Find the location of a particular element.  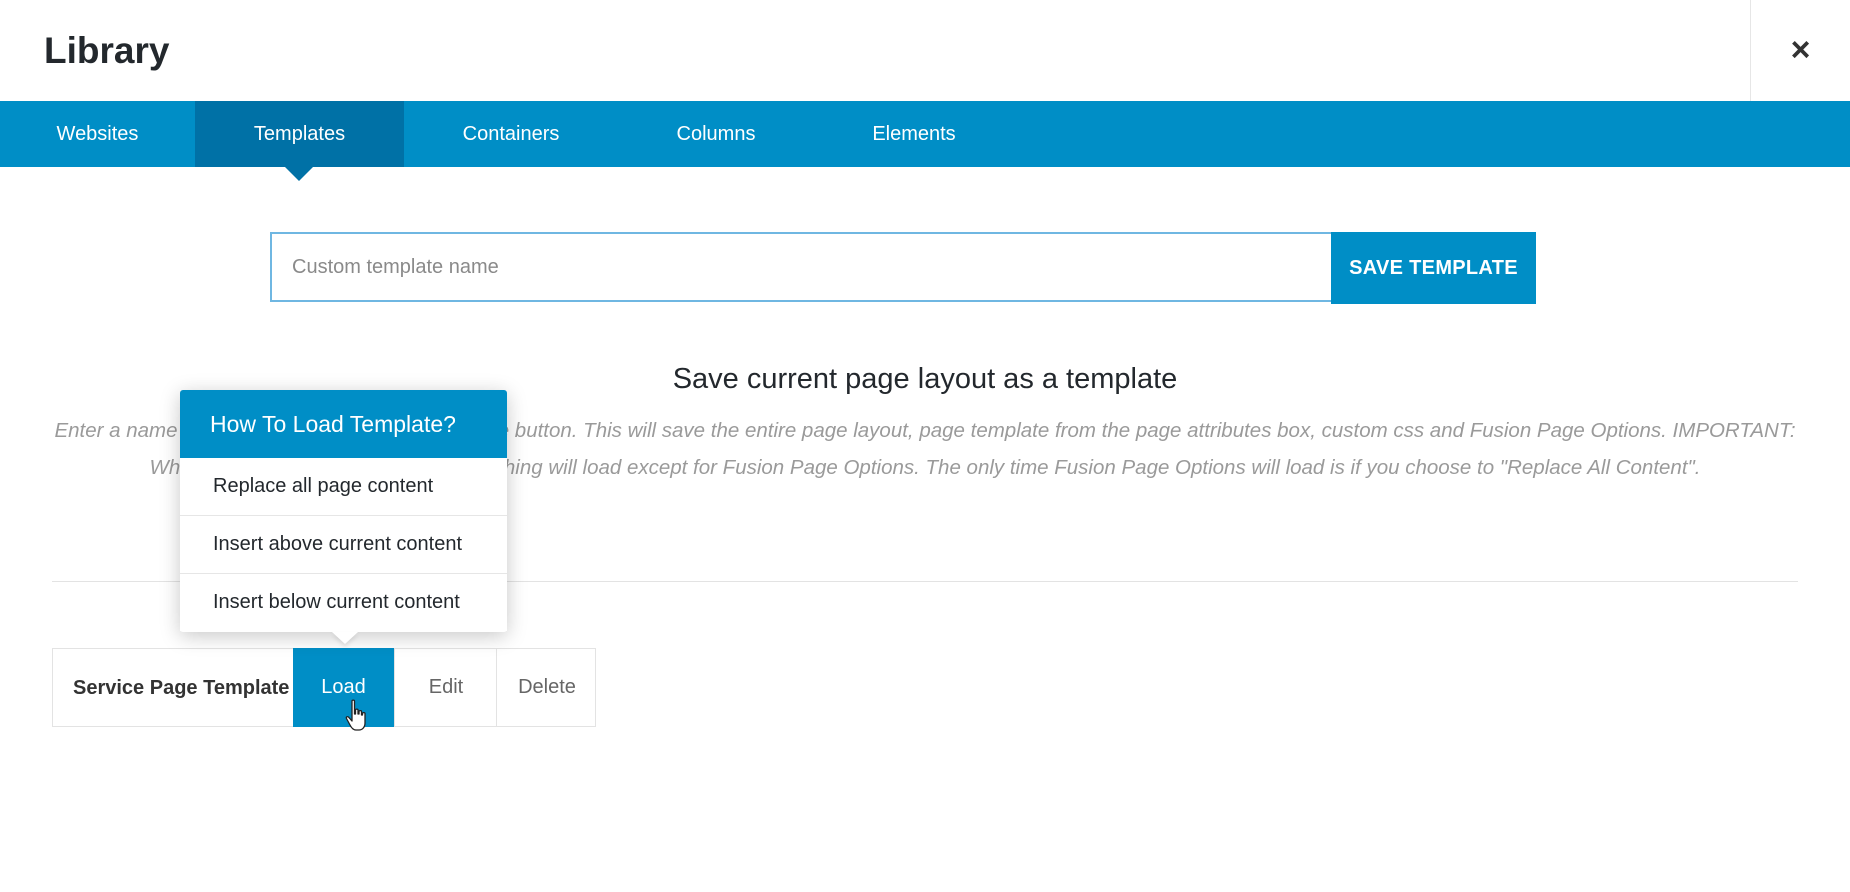

tab-columns: Columns is located at coordinates (716, 134).